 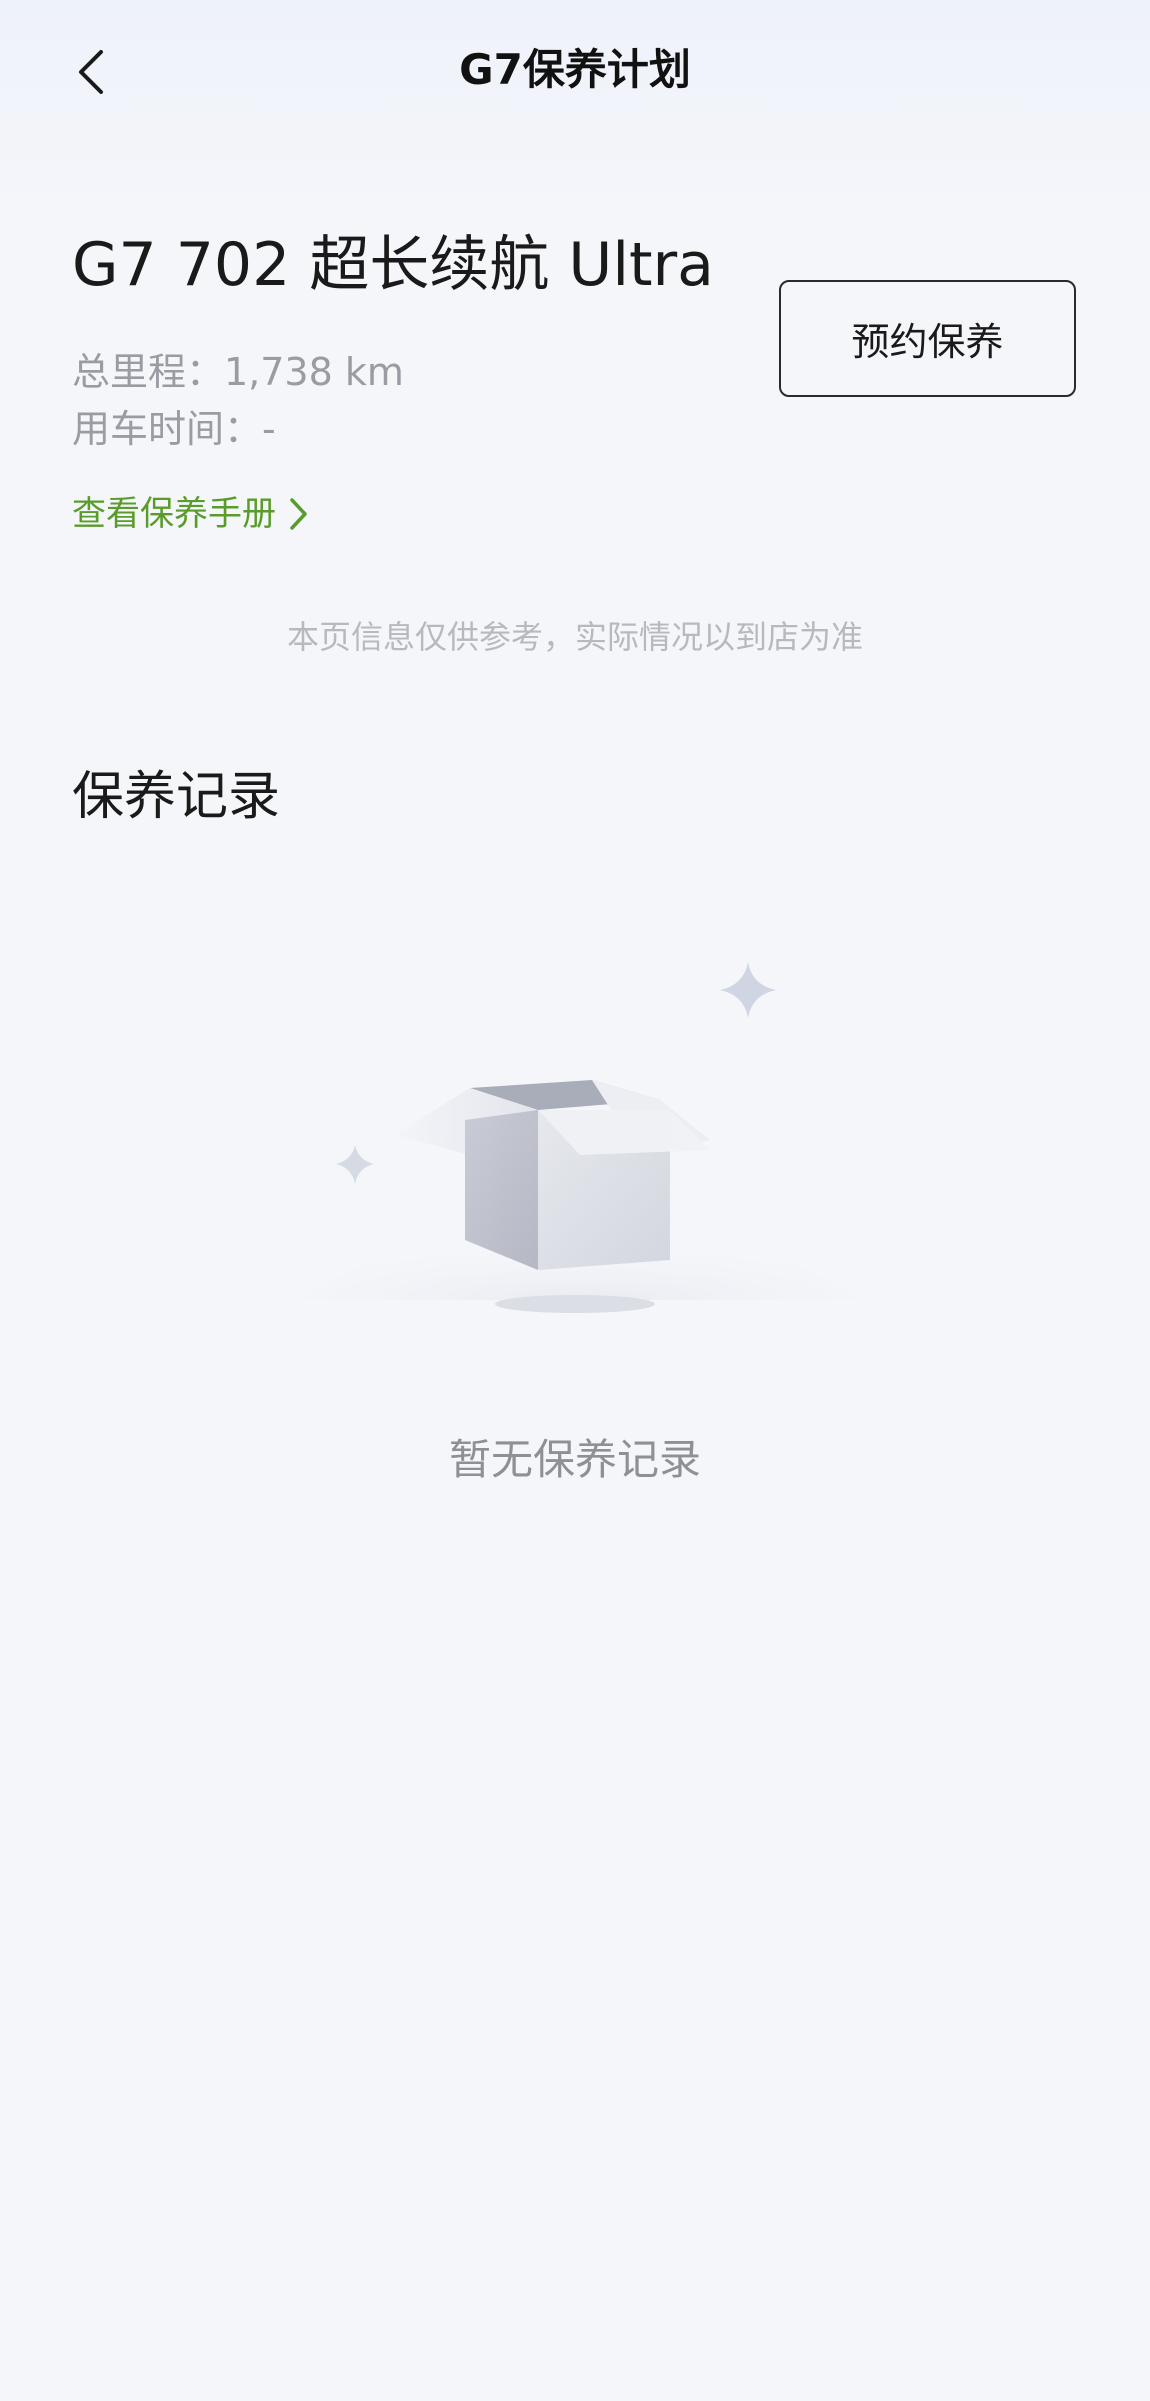 What do you see at coordinates (174, 514) in the screenshot?
I see `view-manual-label: 查看保养手册` at bounding box center [174, 514].